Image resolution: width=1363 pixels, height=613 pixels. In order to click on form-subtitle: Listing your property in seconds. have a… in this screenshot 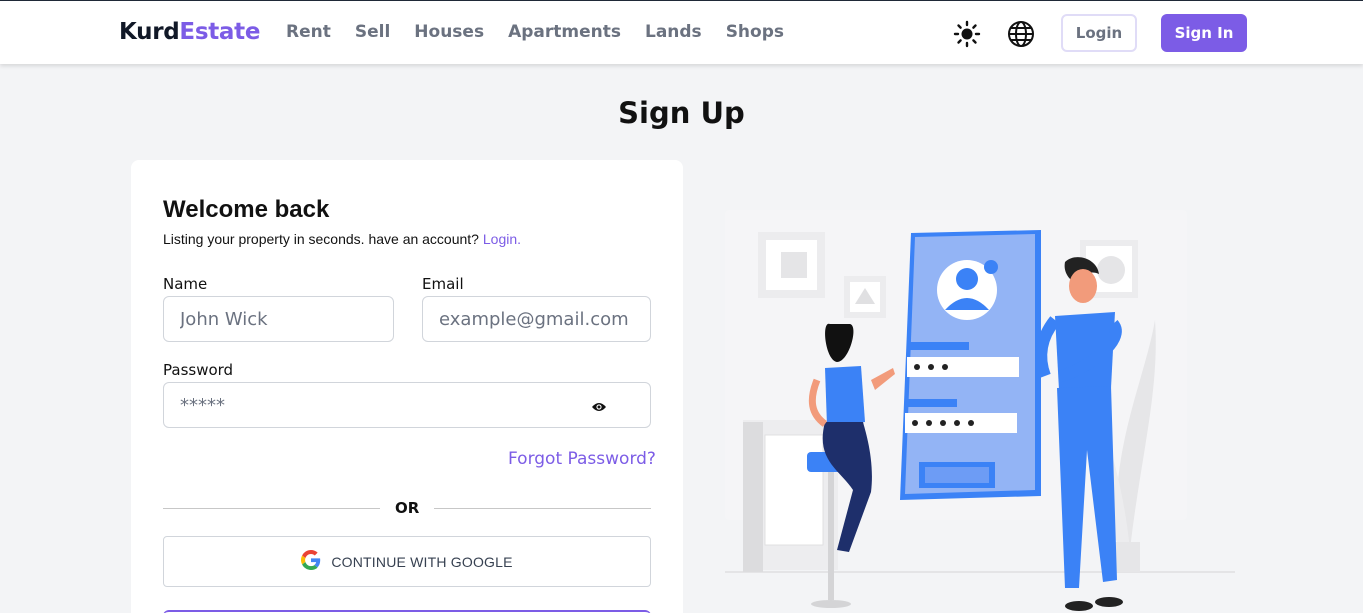, I will do `click(342, 239)`.